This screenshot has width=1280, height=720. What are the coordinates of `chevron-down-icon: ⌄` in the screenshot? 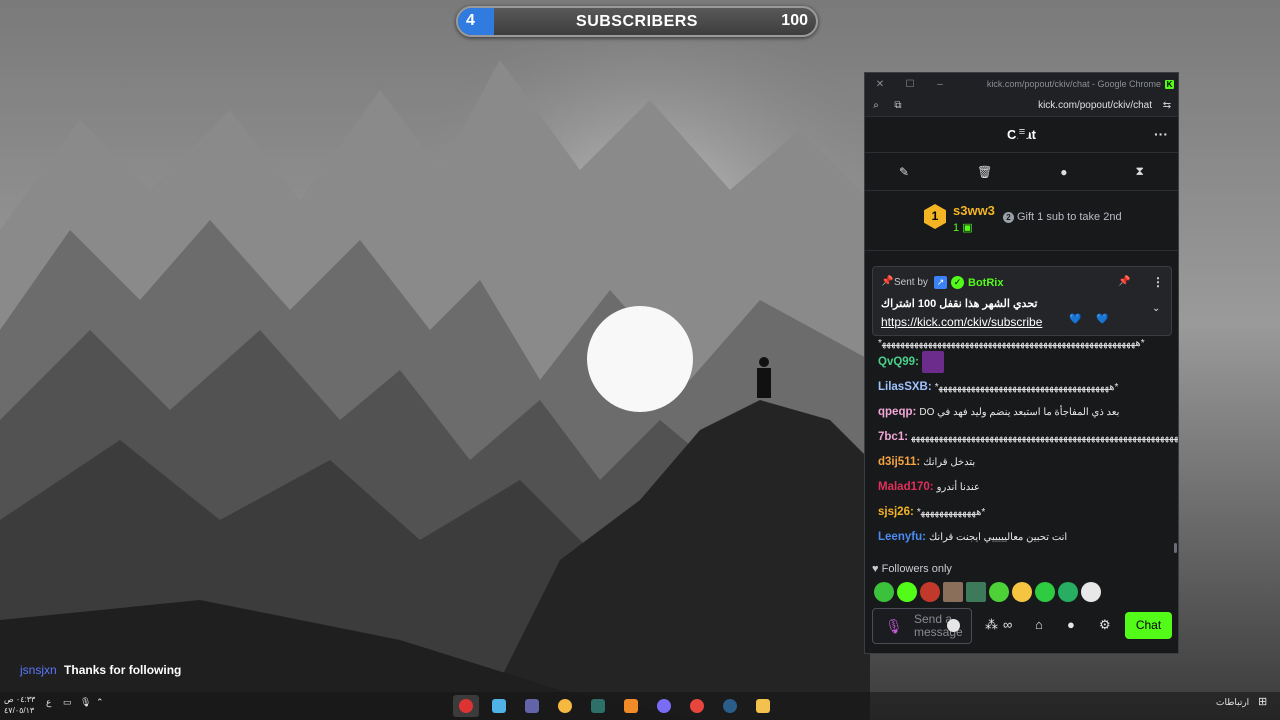 It's located at (1156, 308).